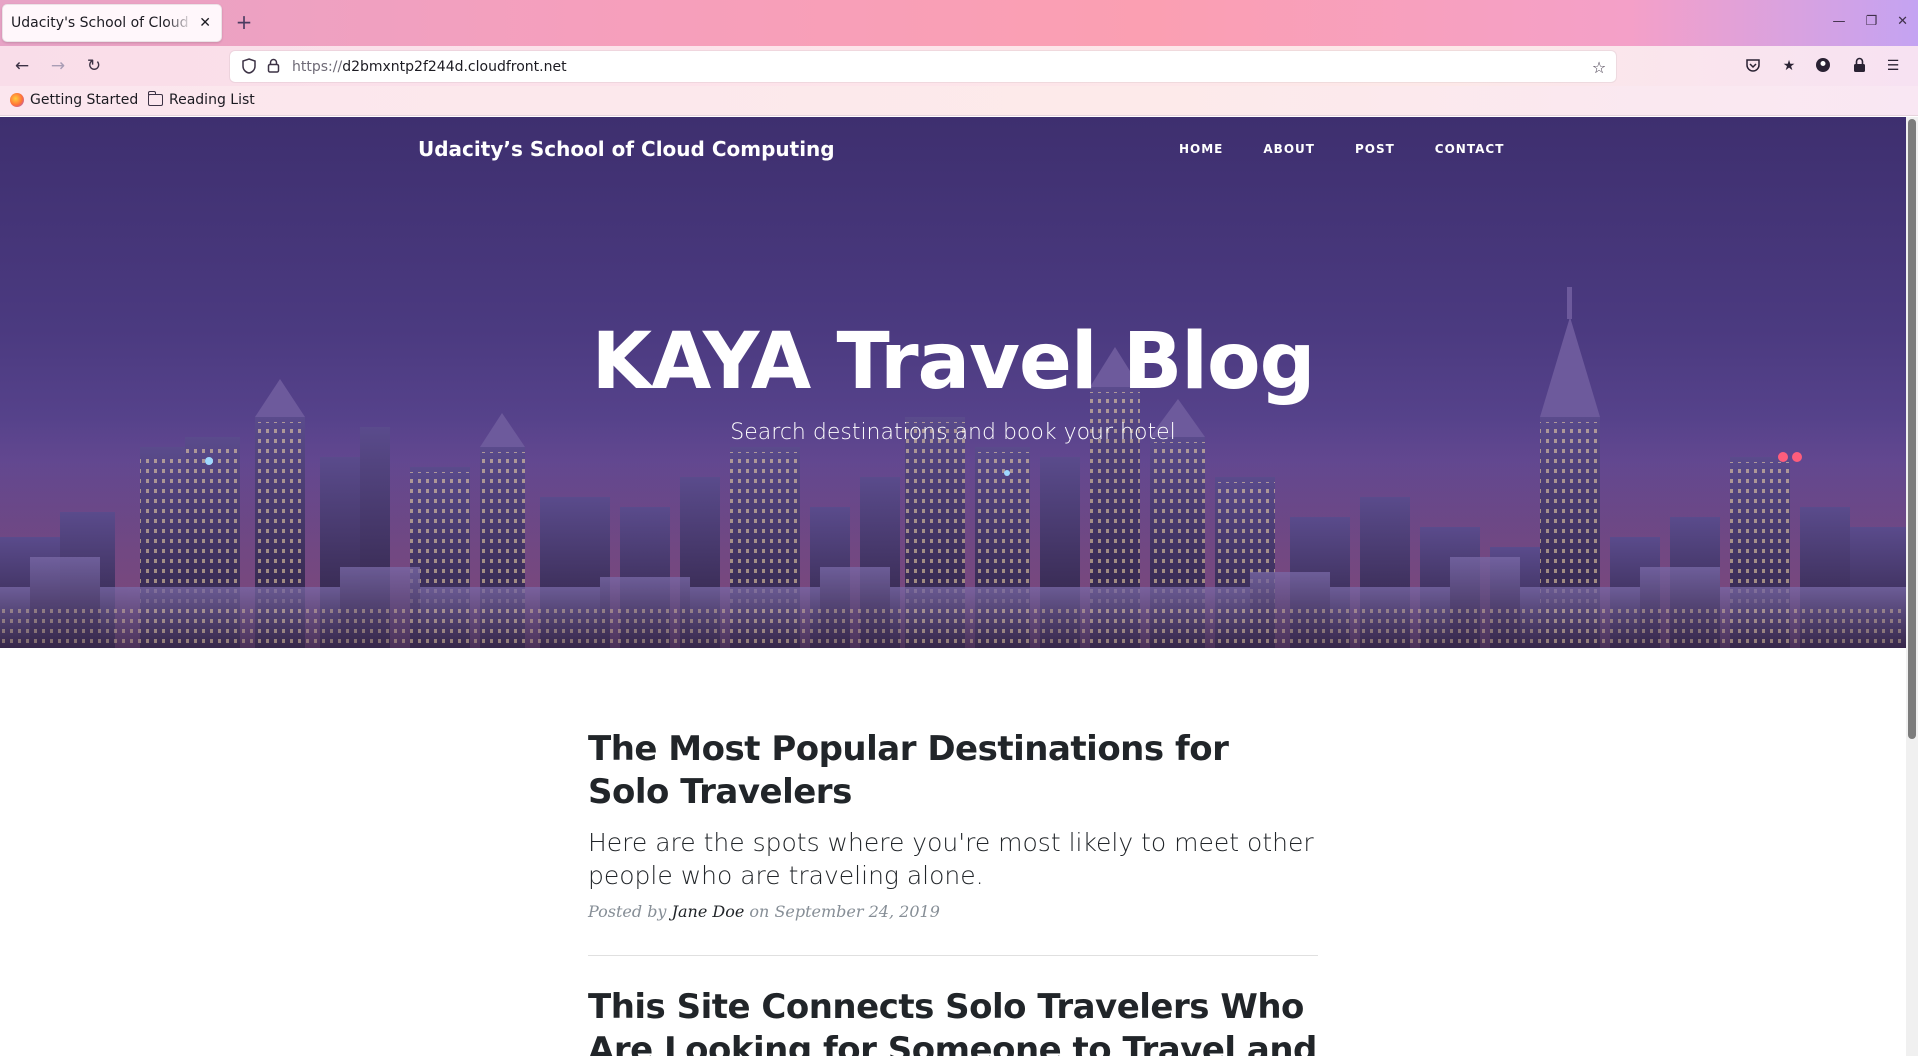  I want to click on bookmark-reading-list: Reading List, so click(201, 99).